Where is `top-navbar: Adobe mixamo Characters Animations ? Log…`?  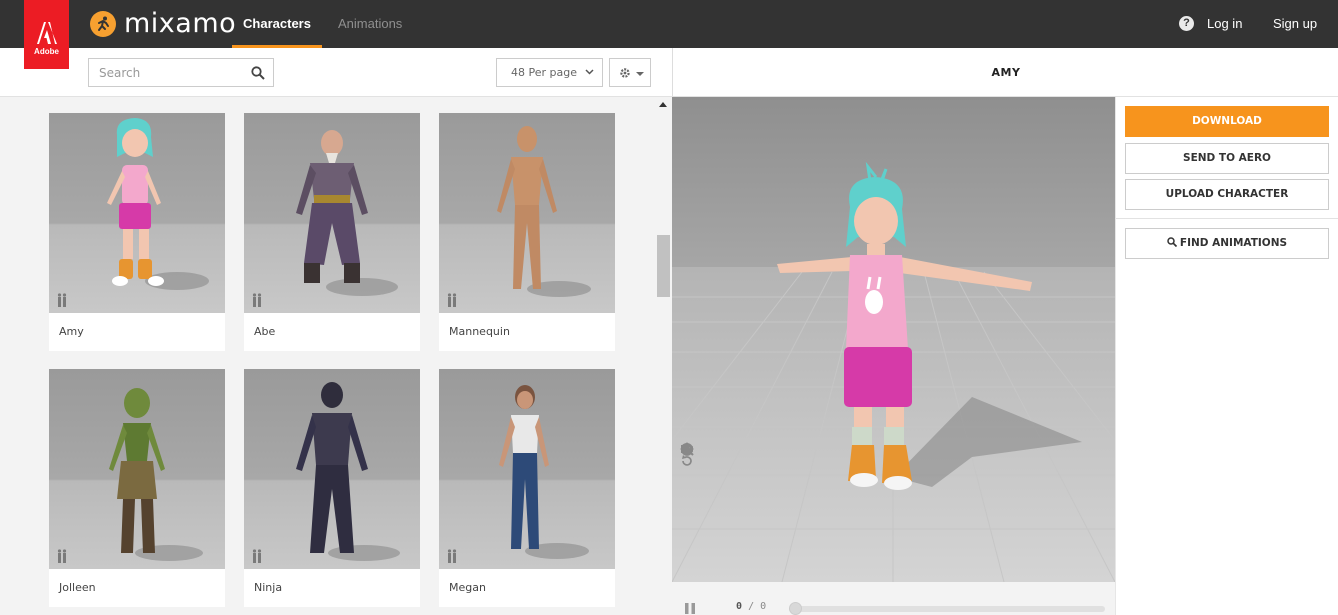 top-navbar: Adobe mixamo Characters Animations ? Log… is located at coordinates (669, 34).